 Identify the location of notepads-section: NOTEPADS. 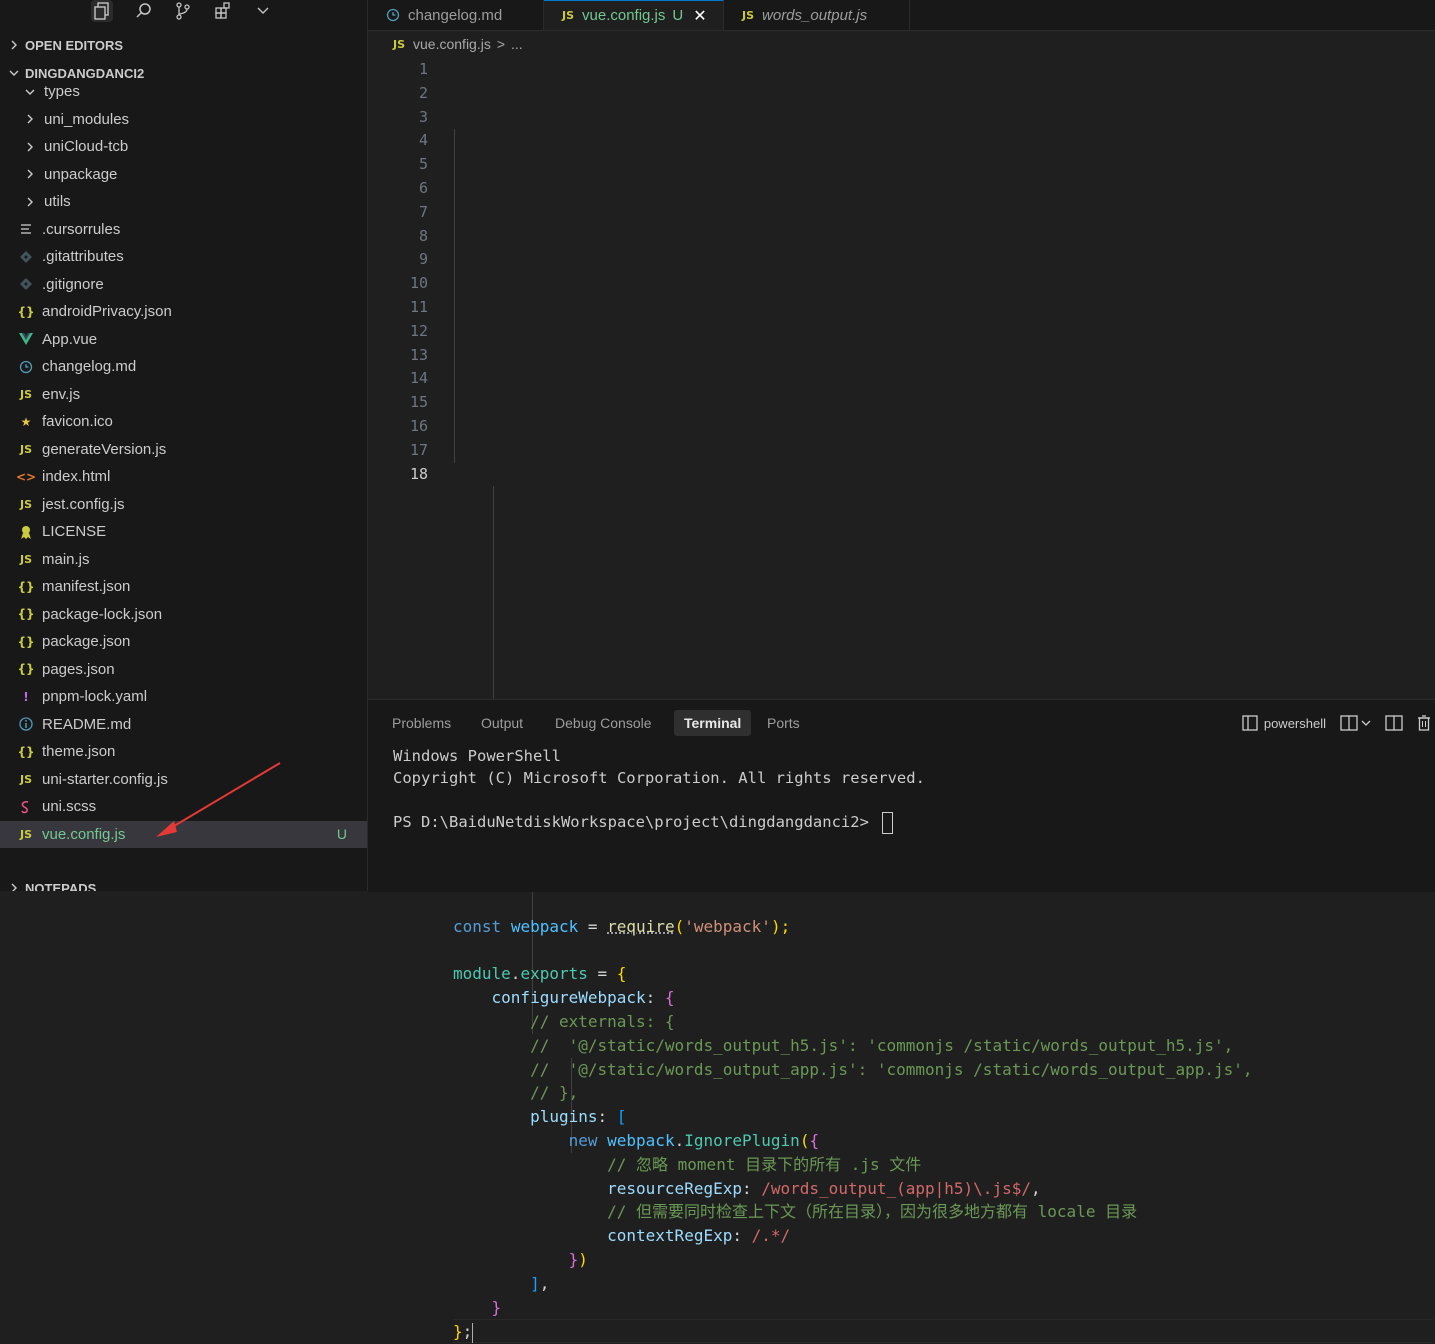
(183, 884).